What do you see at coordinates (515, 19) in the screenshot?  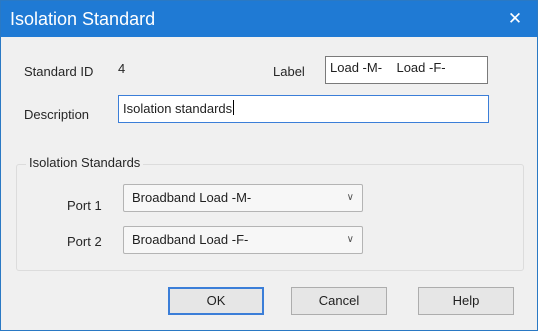 I see `close-icon: ✕` at bounding box center [515, 19].